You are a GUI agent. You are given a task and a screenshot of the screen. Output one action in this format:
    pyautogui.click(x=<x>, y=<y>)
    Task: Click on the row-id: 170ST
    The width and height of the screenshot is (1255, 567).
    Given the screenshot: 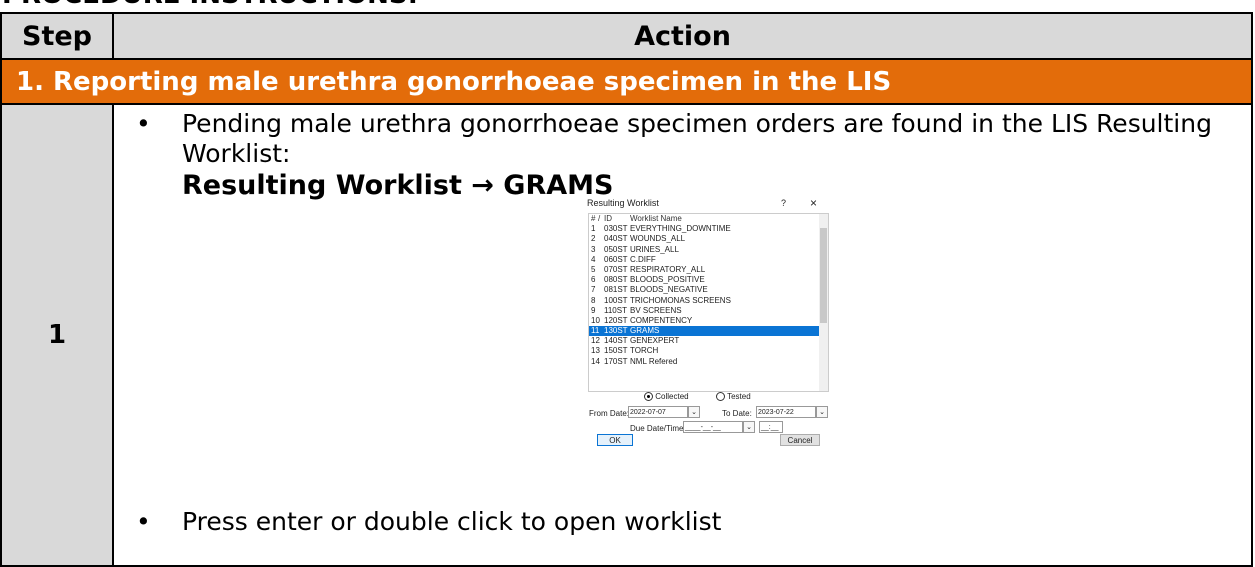 What is the action you would take?
    pyautogui.click(x=616, y=361)
    